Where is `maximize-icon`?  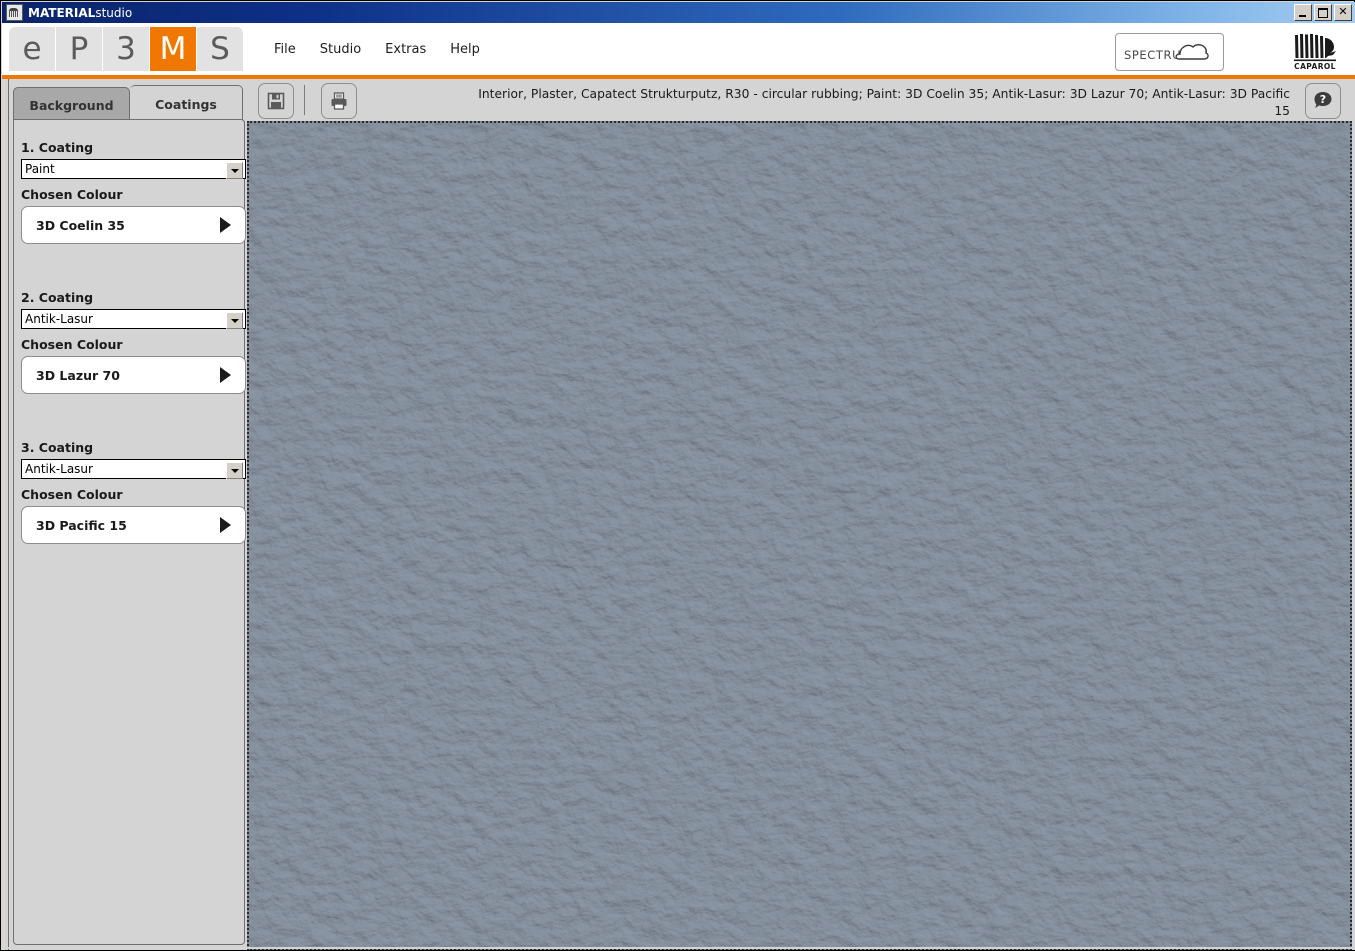 maximize-icon is located at coordinates (1323, 12).